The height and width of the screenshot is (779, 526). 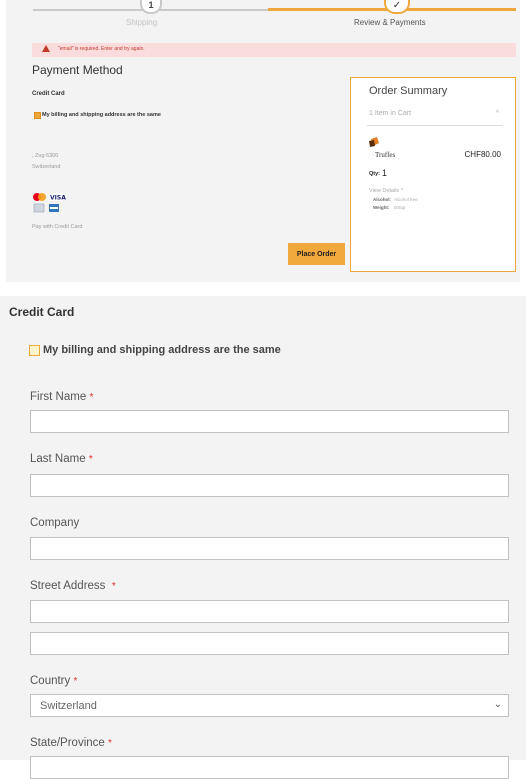 What do you see at coordinates (77, 70) in the screenshot?
I see `payment-method-title: Payment Method` at bounding box center [77, 70].